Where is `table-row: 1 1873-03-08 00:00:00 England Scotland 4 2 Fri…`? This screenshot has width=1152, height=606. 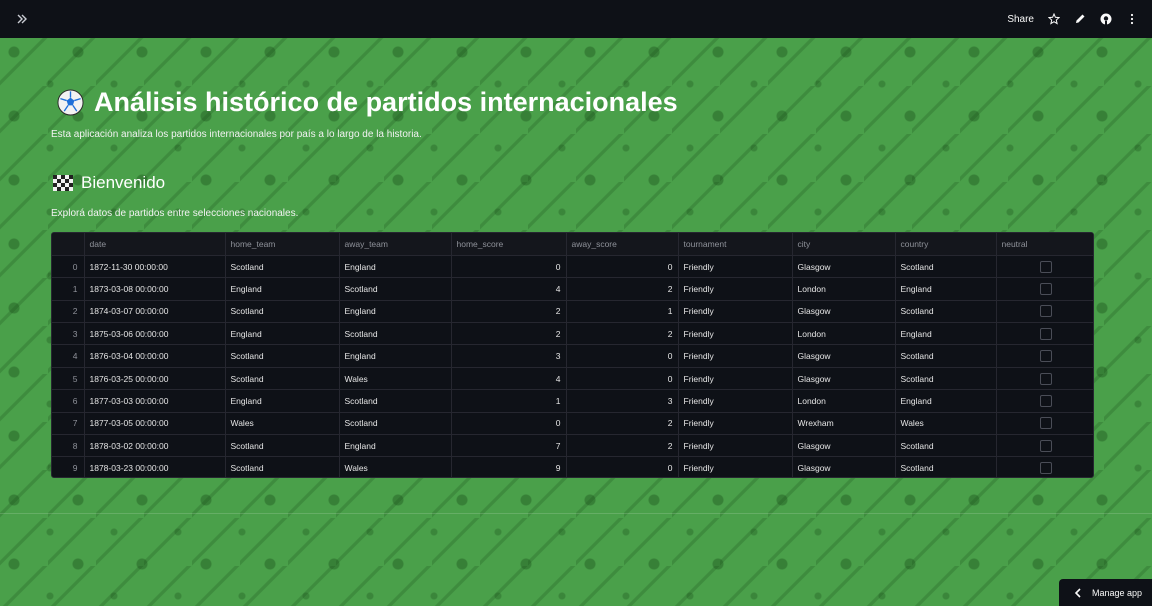
table-row: 1 1873-03-08 00:00:00 England Scotland 4 2 Fri… is located at coordinates (572, 289).